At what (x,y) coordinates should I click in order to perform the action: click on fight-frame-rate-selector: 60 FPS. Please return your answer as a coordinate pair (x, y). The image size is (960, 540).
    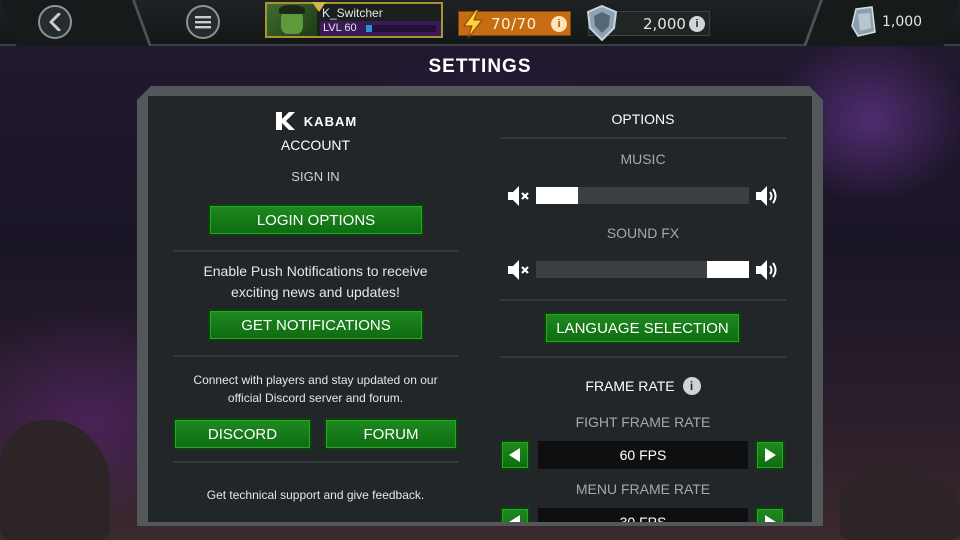
    Looking at the image, I should click on (643, 455).